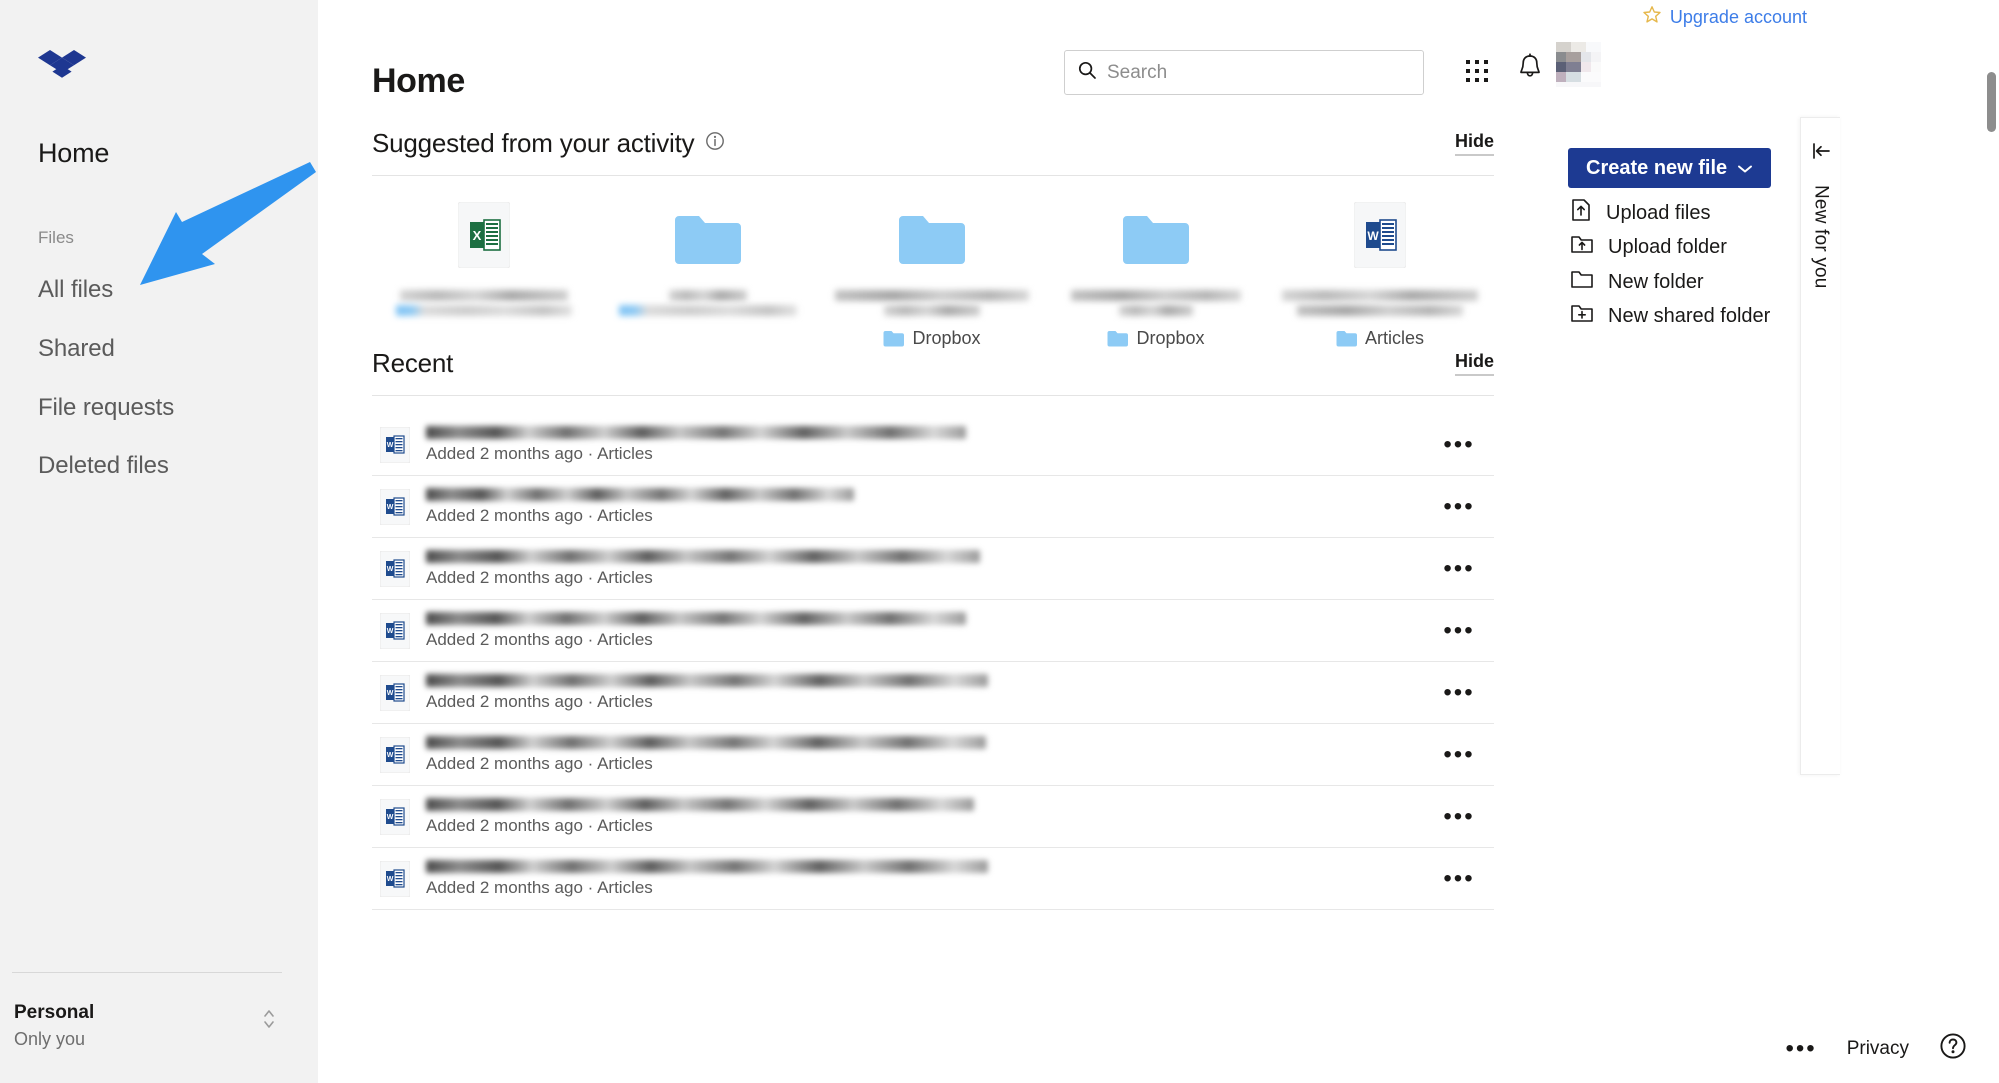  Describe the element at coordinates (933, 143) in the screenshot. I see `suggested-section-header: Suggested from your activity Hide` at that location.